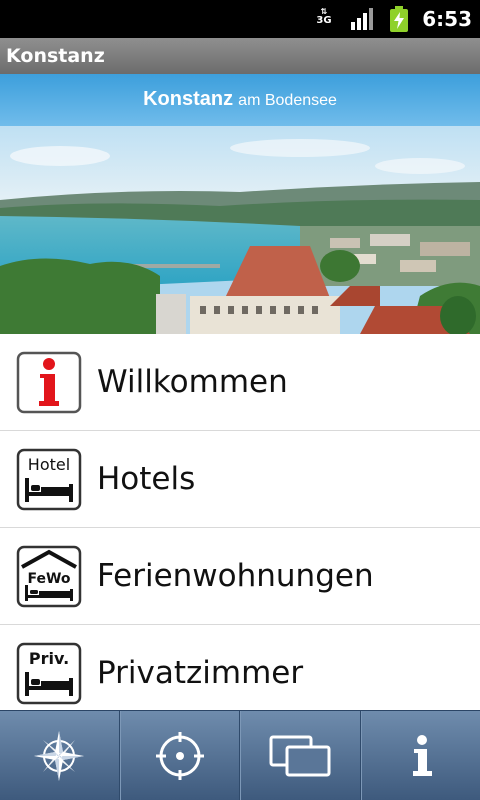 The width and height of the screenshot is (480, 800). I want to click on menu-item-hotels: Hotel Hotels, so click(240, 479).